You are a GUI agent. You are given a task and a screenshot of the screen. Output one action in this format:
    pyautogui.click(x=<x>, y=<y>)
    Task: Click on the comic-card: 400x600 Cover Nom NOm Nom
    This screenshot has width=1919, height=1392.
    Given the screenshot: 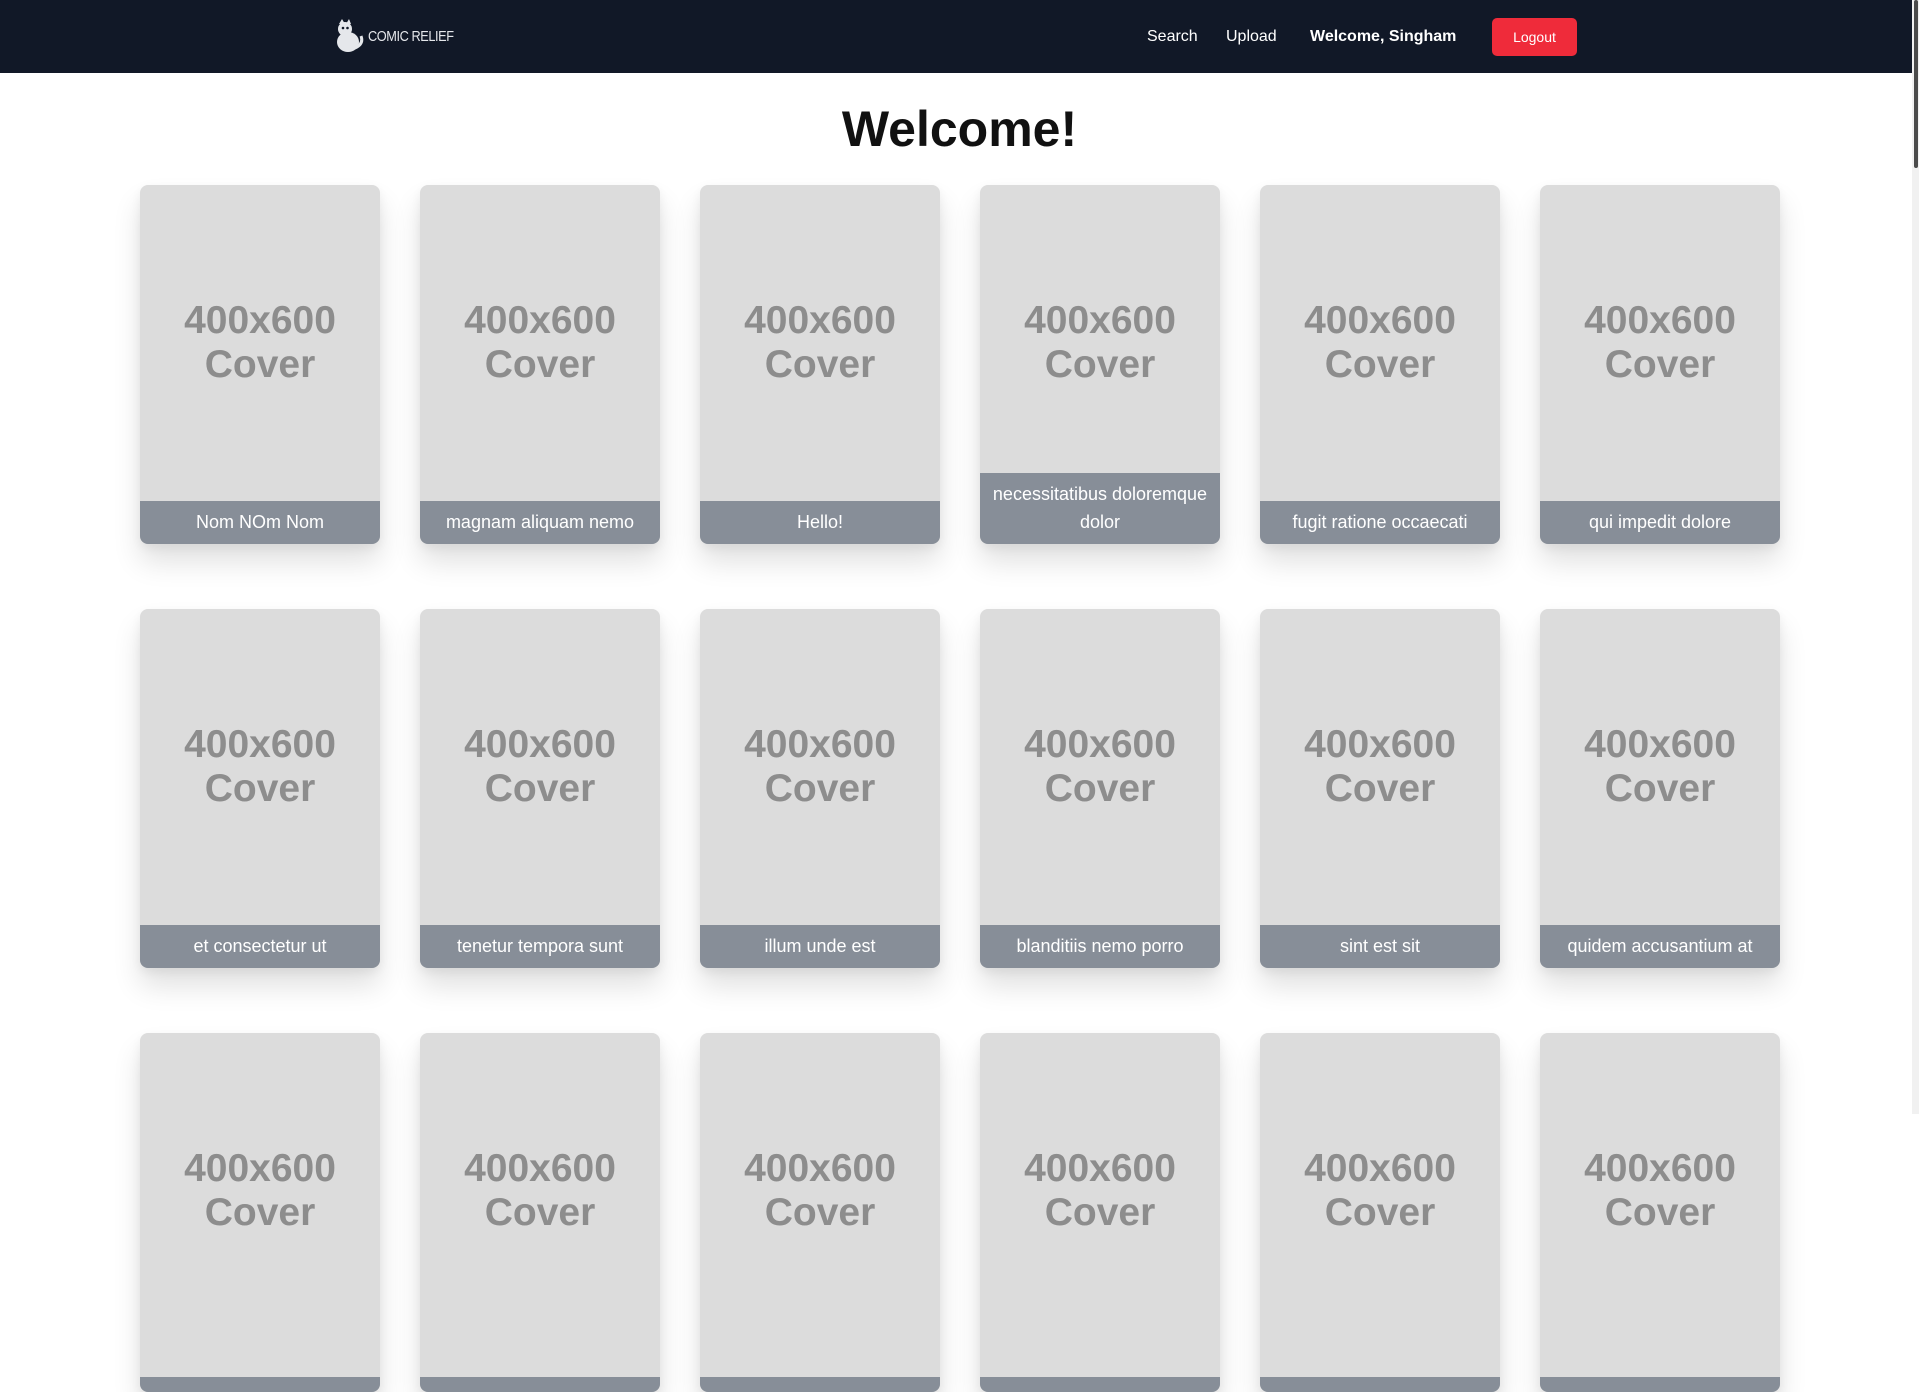 What is the action you would take?
    pyautogui.click(x=260, y=364)
    